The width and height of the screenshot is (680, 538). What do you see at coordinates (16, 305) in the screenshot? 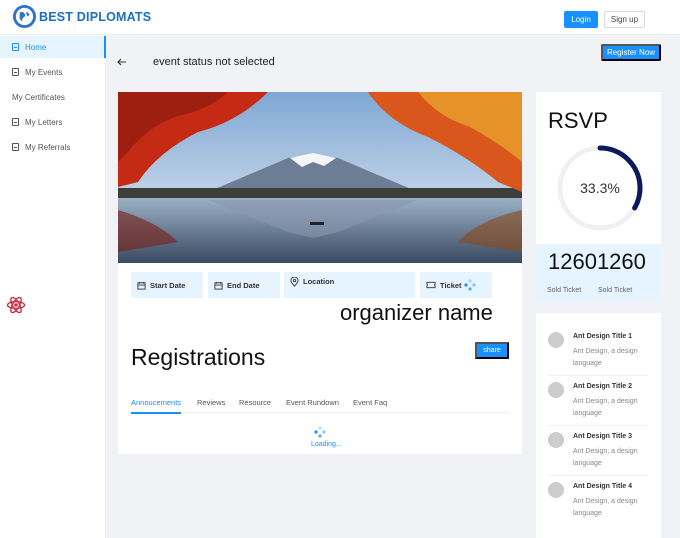
I see `react-devtools-icon` at bounding box center [16, 305].